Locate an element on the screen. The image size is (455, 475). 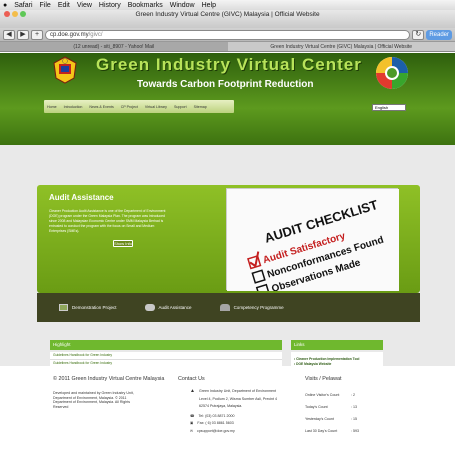
visits-title: Visits / Pelawat is located at coordinates (323, 379).